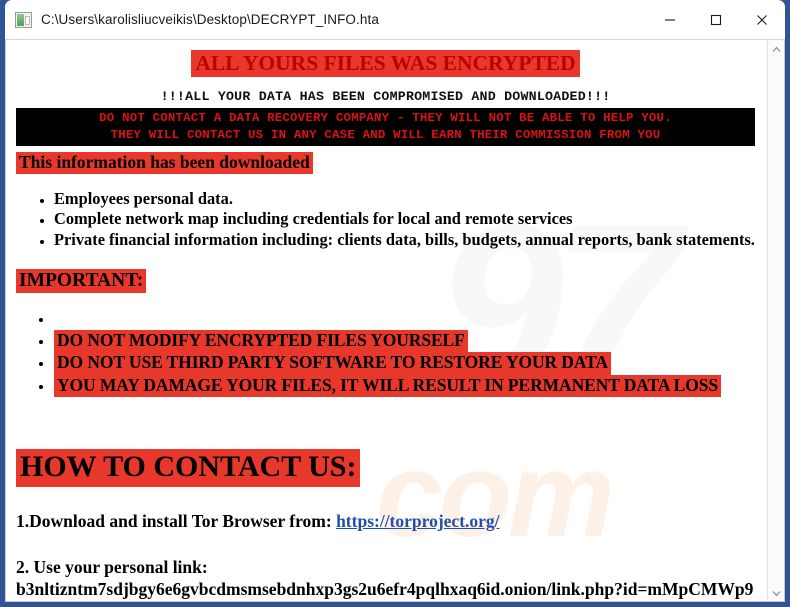  What do you see at coordinates (261, 341) in the screenshot?
I see `warning-text: DO NOT MODIFY ENCRYPTED FILES YOURSELF` at bounding box center [261, 341].